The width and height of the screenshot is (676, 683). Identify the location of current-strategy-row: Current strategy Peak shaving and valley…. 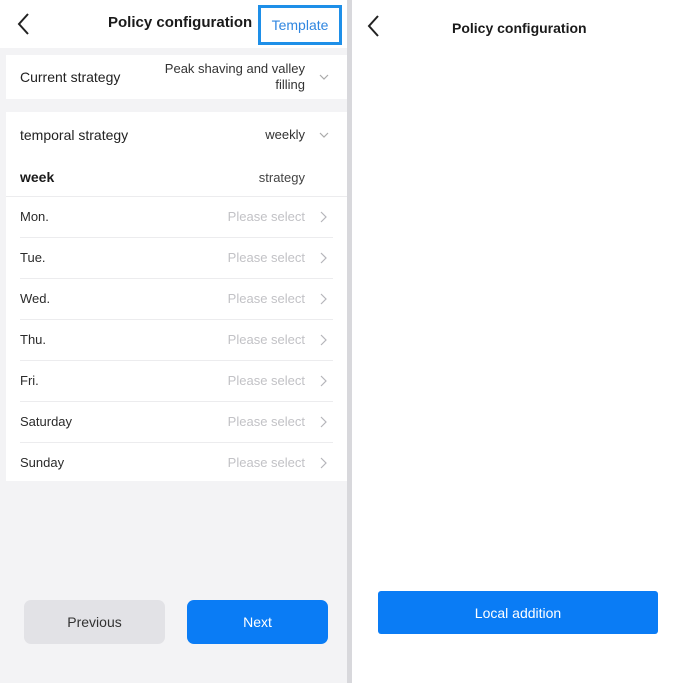
(176, 77).